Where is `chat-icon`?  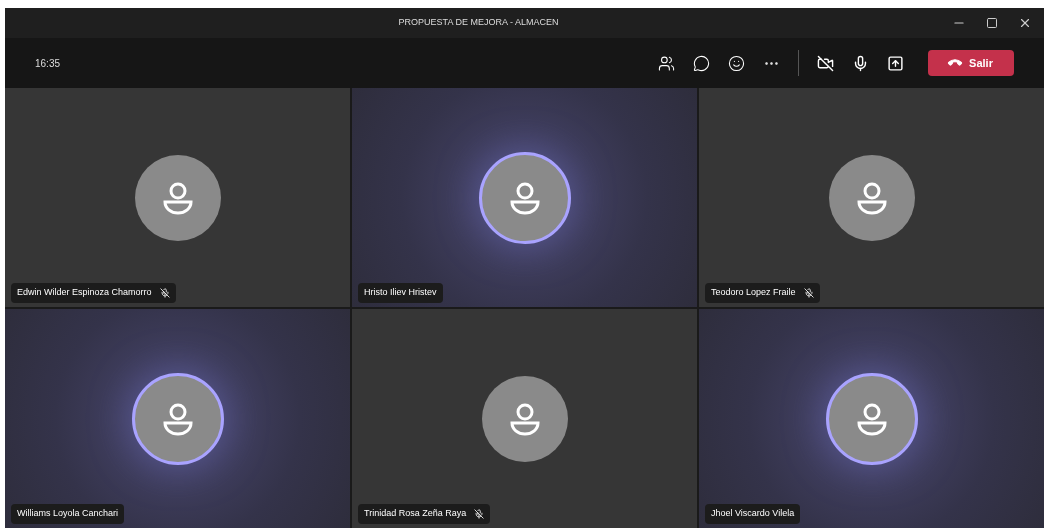 chat-icon is located at coordinates (701, 63).